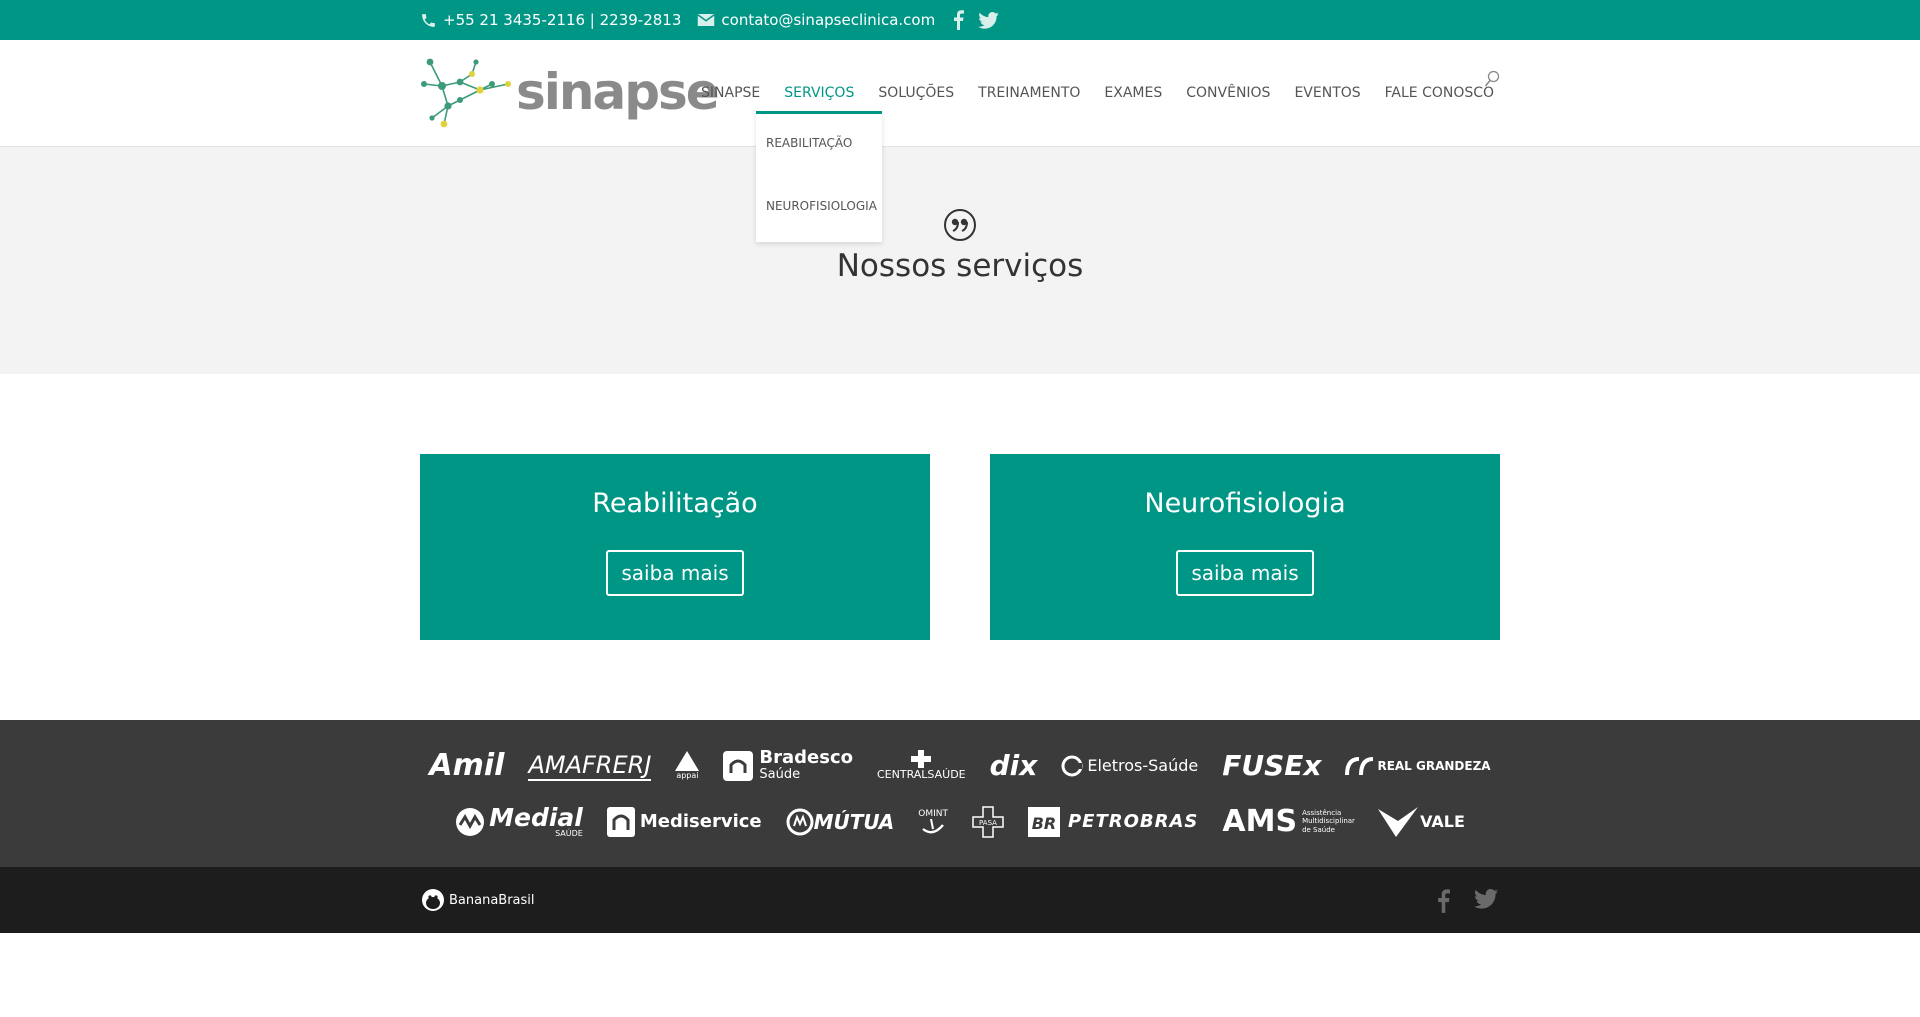  I want to click on nav-item-convenios: CONVÊNIOS, so click(1228, 93).